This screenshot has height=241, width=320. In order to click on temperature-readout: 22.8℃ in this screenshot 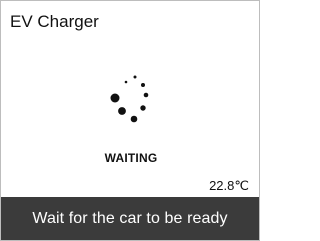, I will do `click(229, 186)`.